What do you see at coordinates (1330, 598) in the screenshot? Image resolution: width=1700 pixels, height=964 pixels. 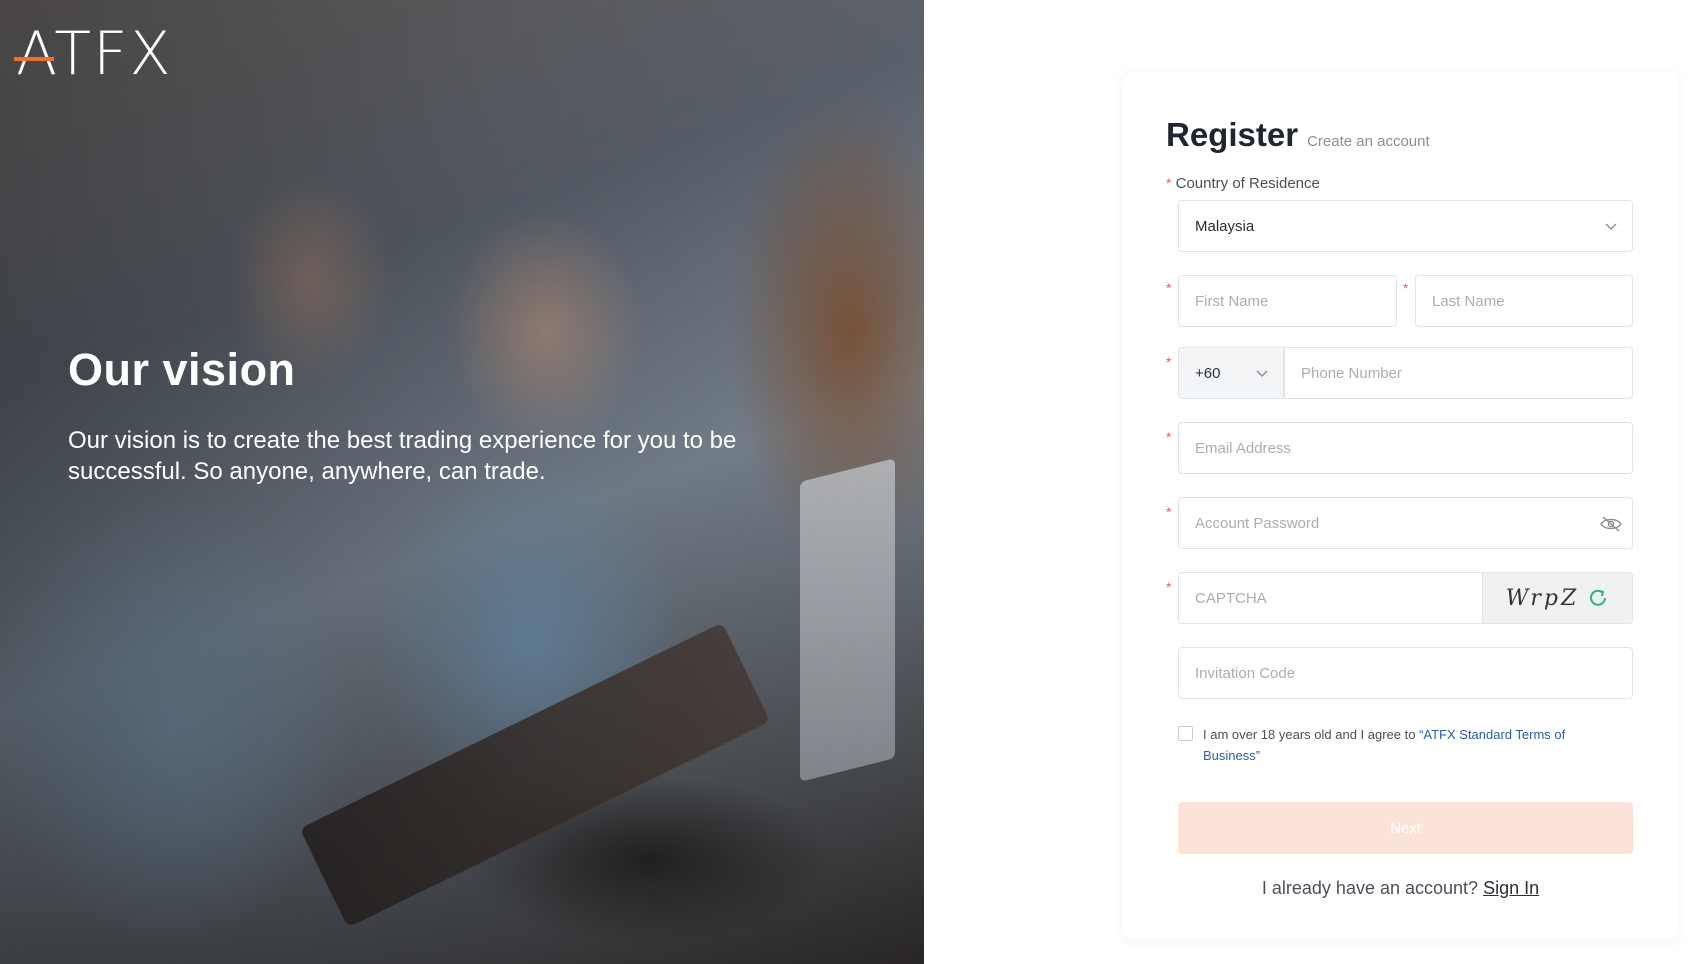 I see `captcha-input` at bounding box center [1330, 598].